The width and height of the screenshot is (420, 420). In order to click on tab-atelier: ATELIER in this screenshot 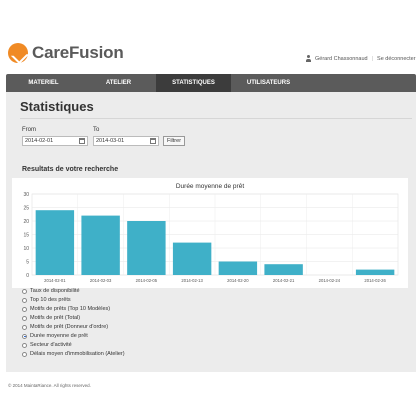, I will do `click(118, 83)`.